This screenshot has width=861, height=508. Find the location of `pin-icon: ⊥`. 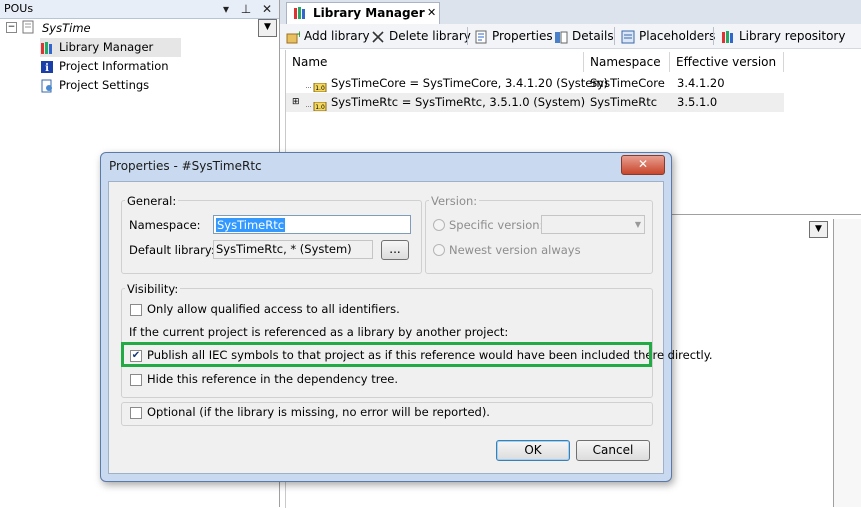

pin-icon: ⊥ is located at coordinates (246, 9).